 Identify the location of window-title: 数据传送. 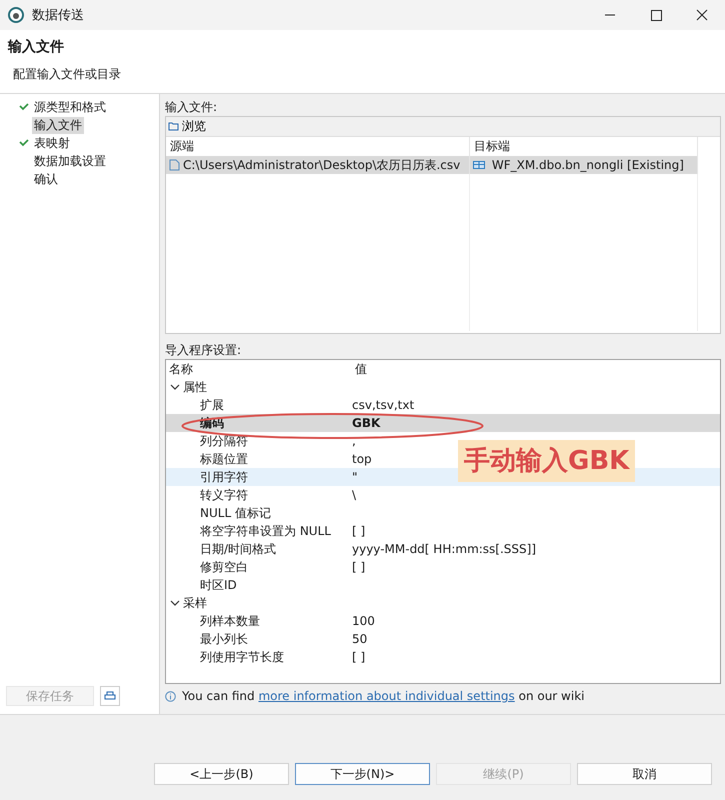
(58, 15).